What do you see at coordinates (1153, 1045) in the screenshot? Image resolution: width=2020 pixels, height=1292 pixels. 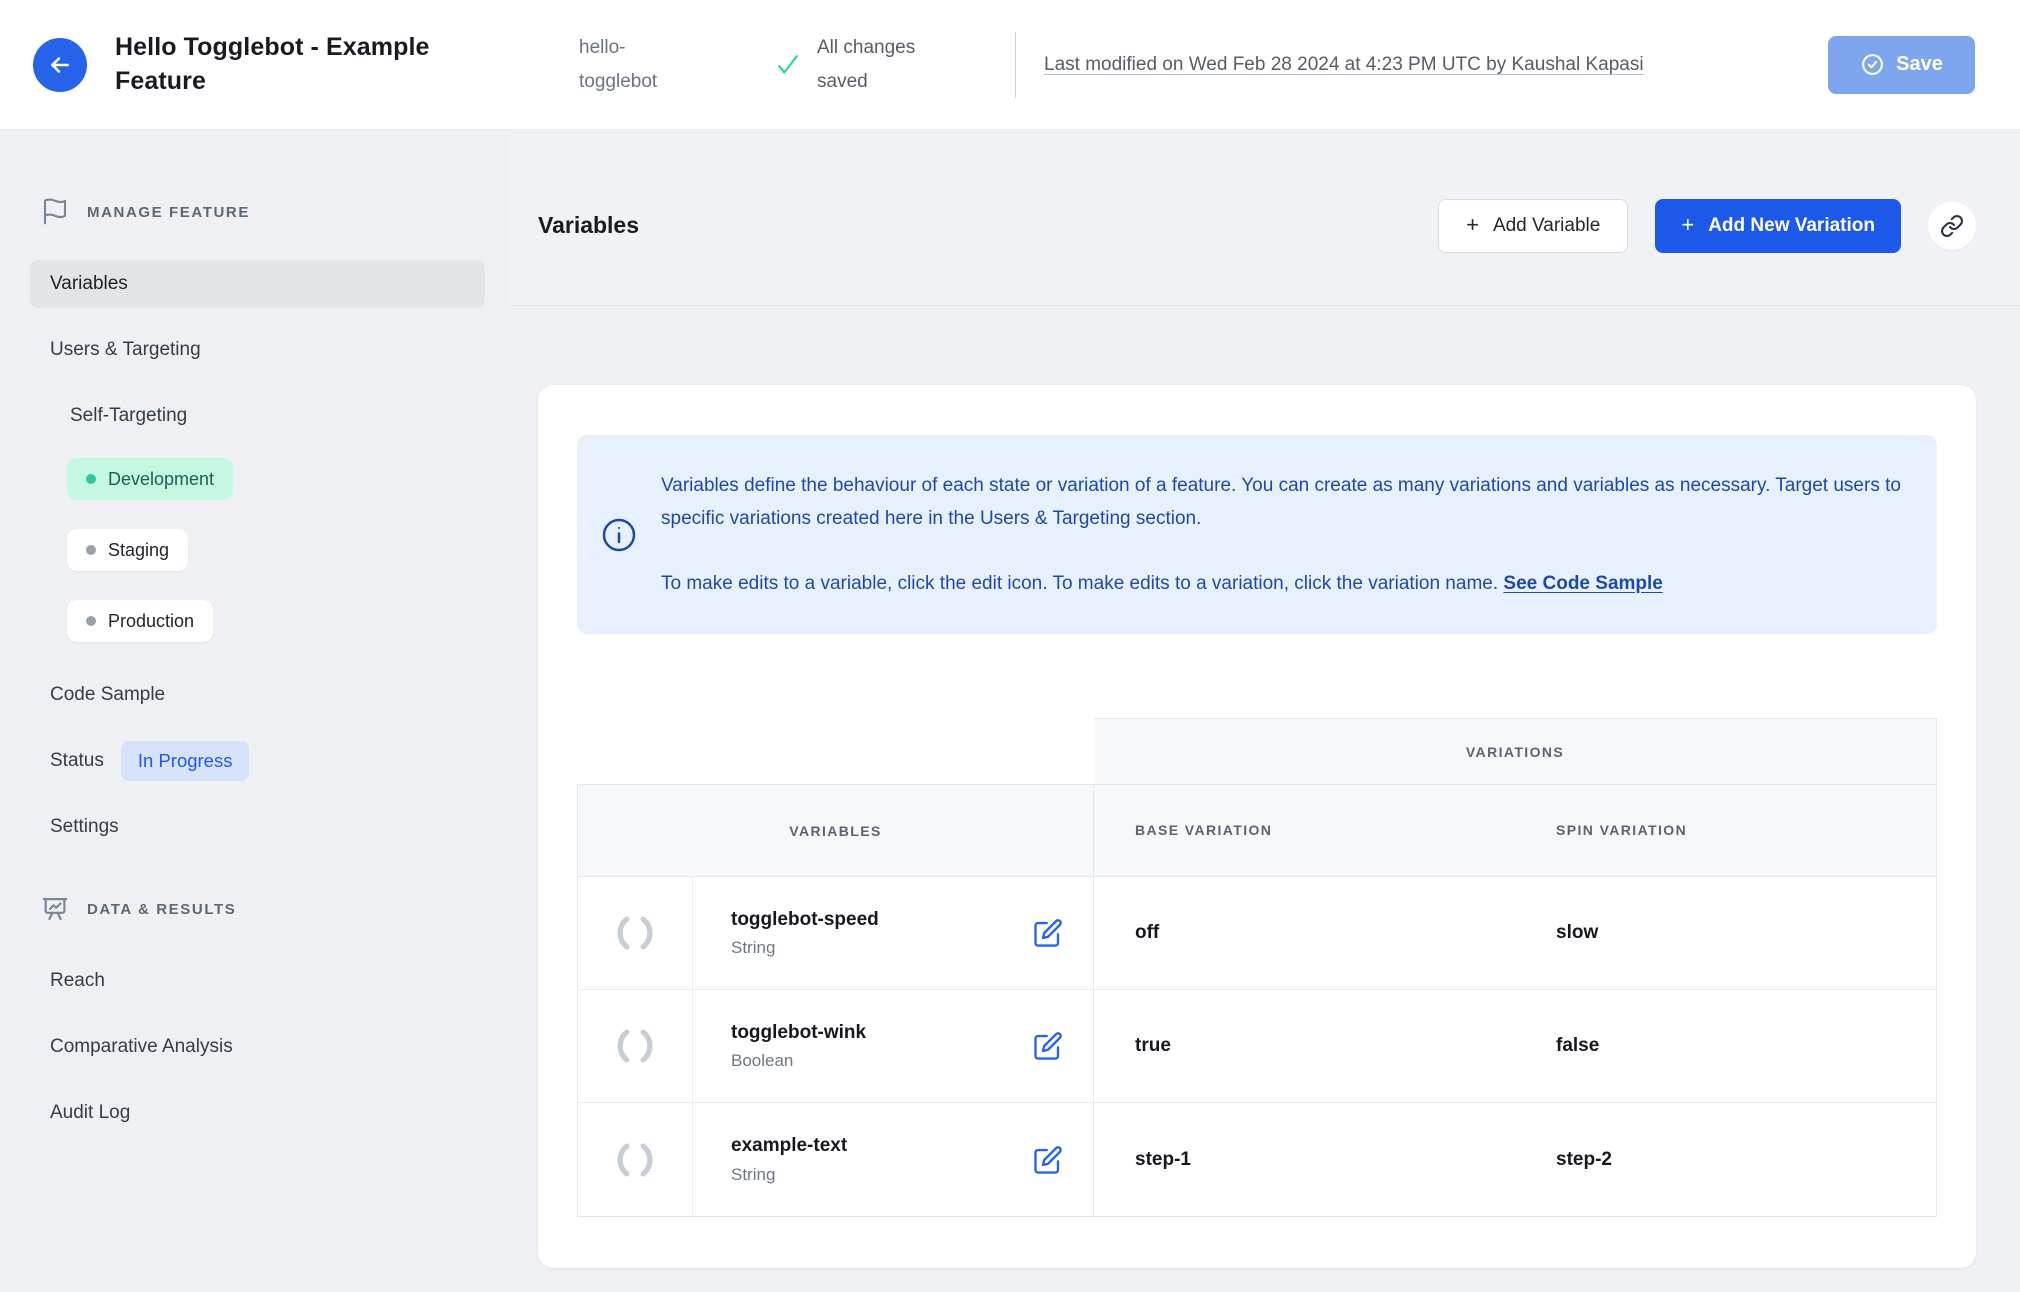 I see `base-variation-value: true` at bounding box center [1153, 1045].